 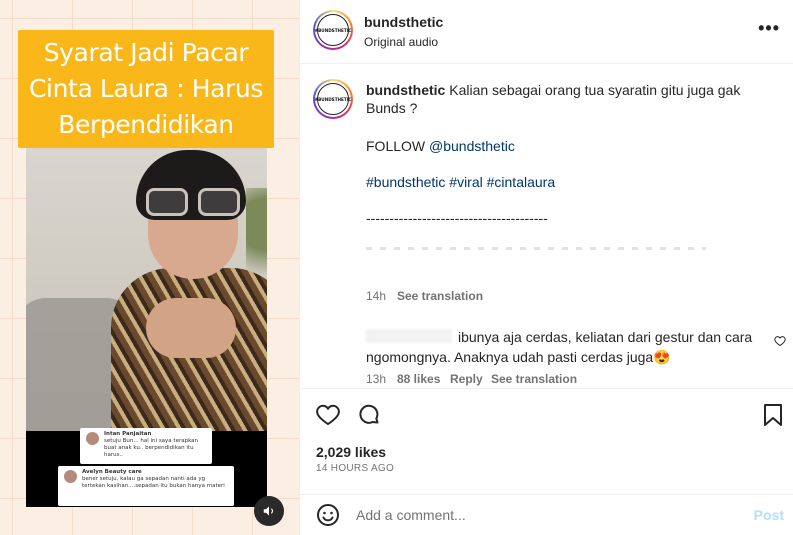 What do you see at coordinates (328, 518) in the screenshot?
I see `emoji-icon` at bounding box center [328, 518].